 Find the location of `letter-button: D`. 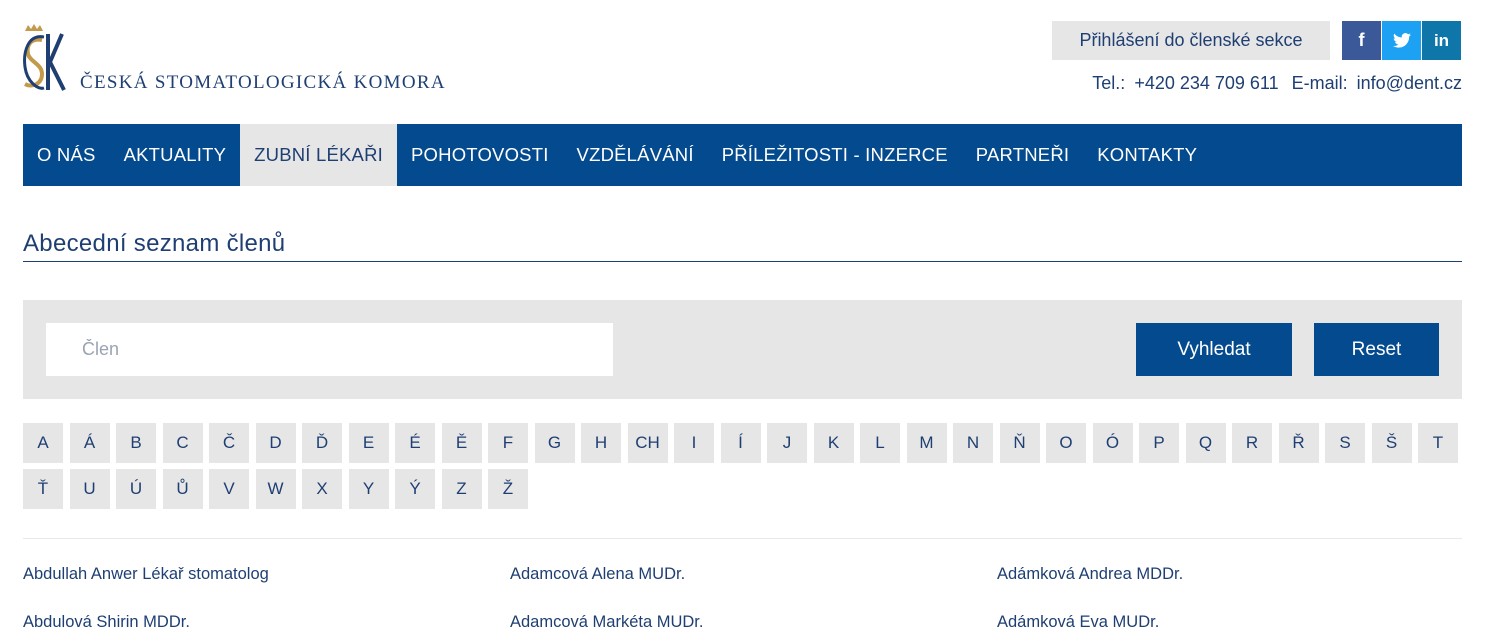

letter-button: D is located at coordinates (275, 443).